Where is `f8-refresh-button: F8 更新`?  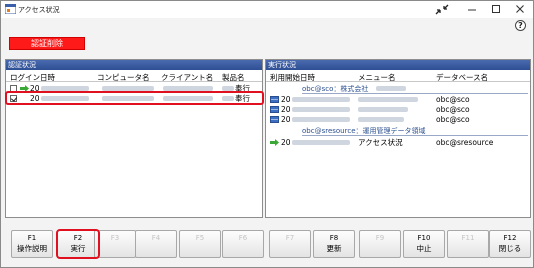
f8-refresh-button: F8 更新 is located at coordinates (334, 244).